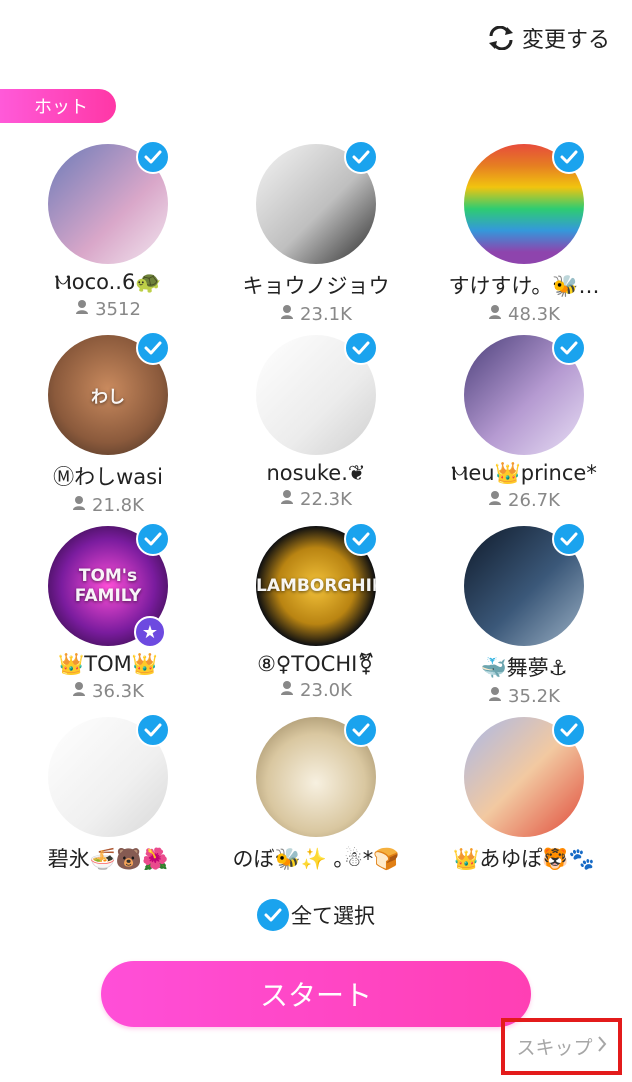 The image size is (632, 1082). I want to click on change-button: 変更する, so click(548, 38).